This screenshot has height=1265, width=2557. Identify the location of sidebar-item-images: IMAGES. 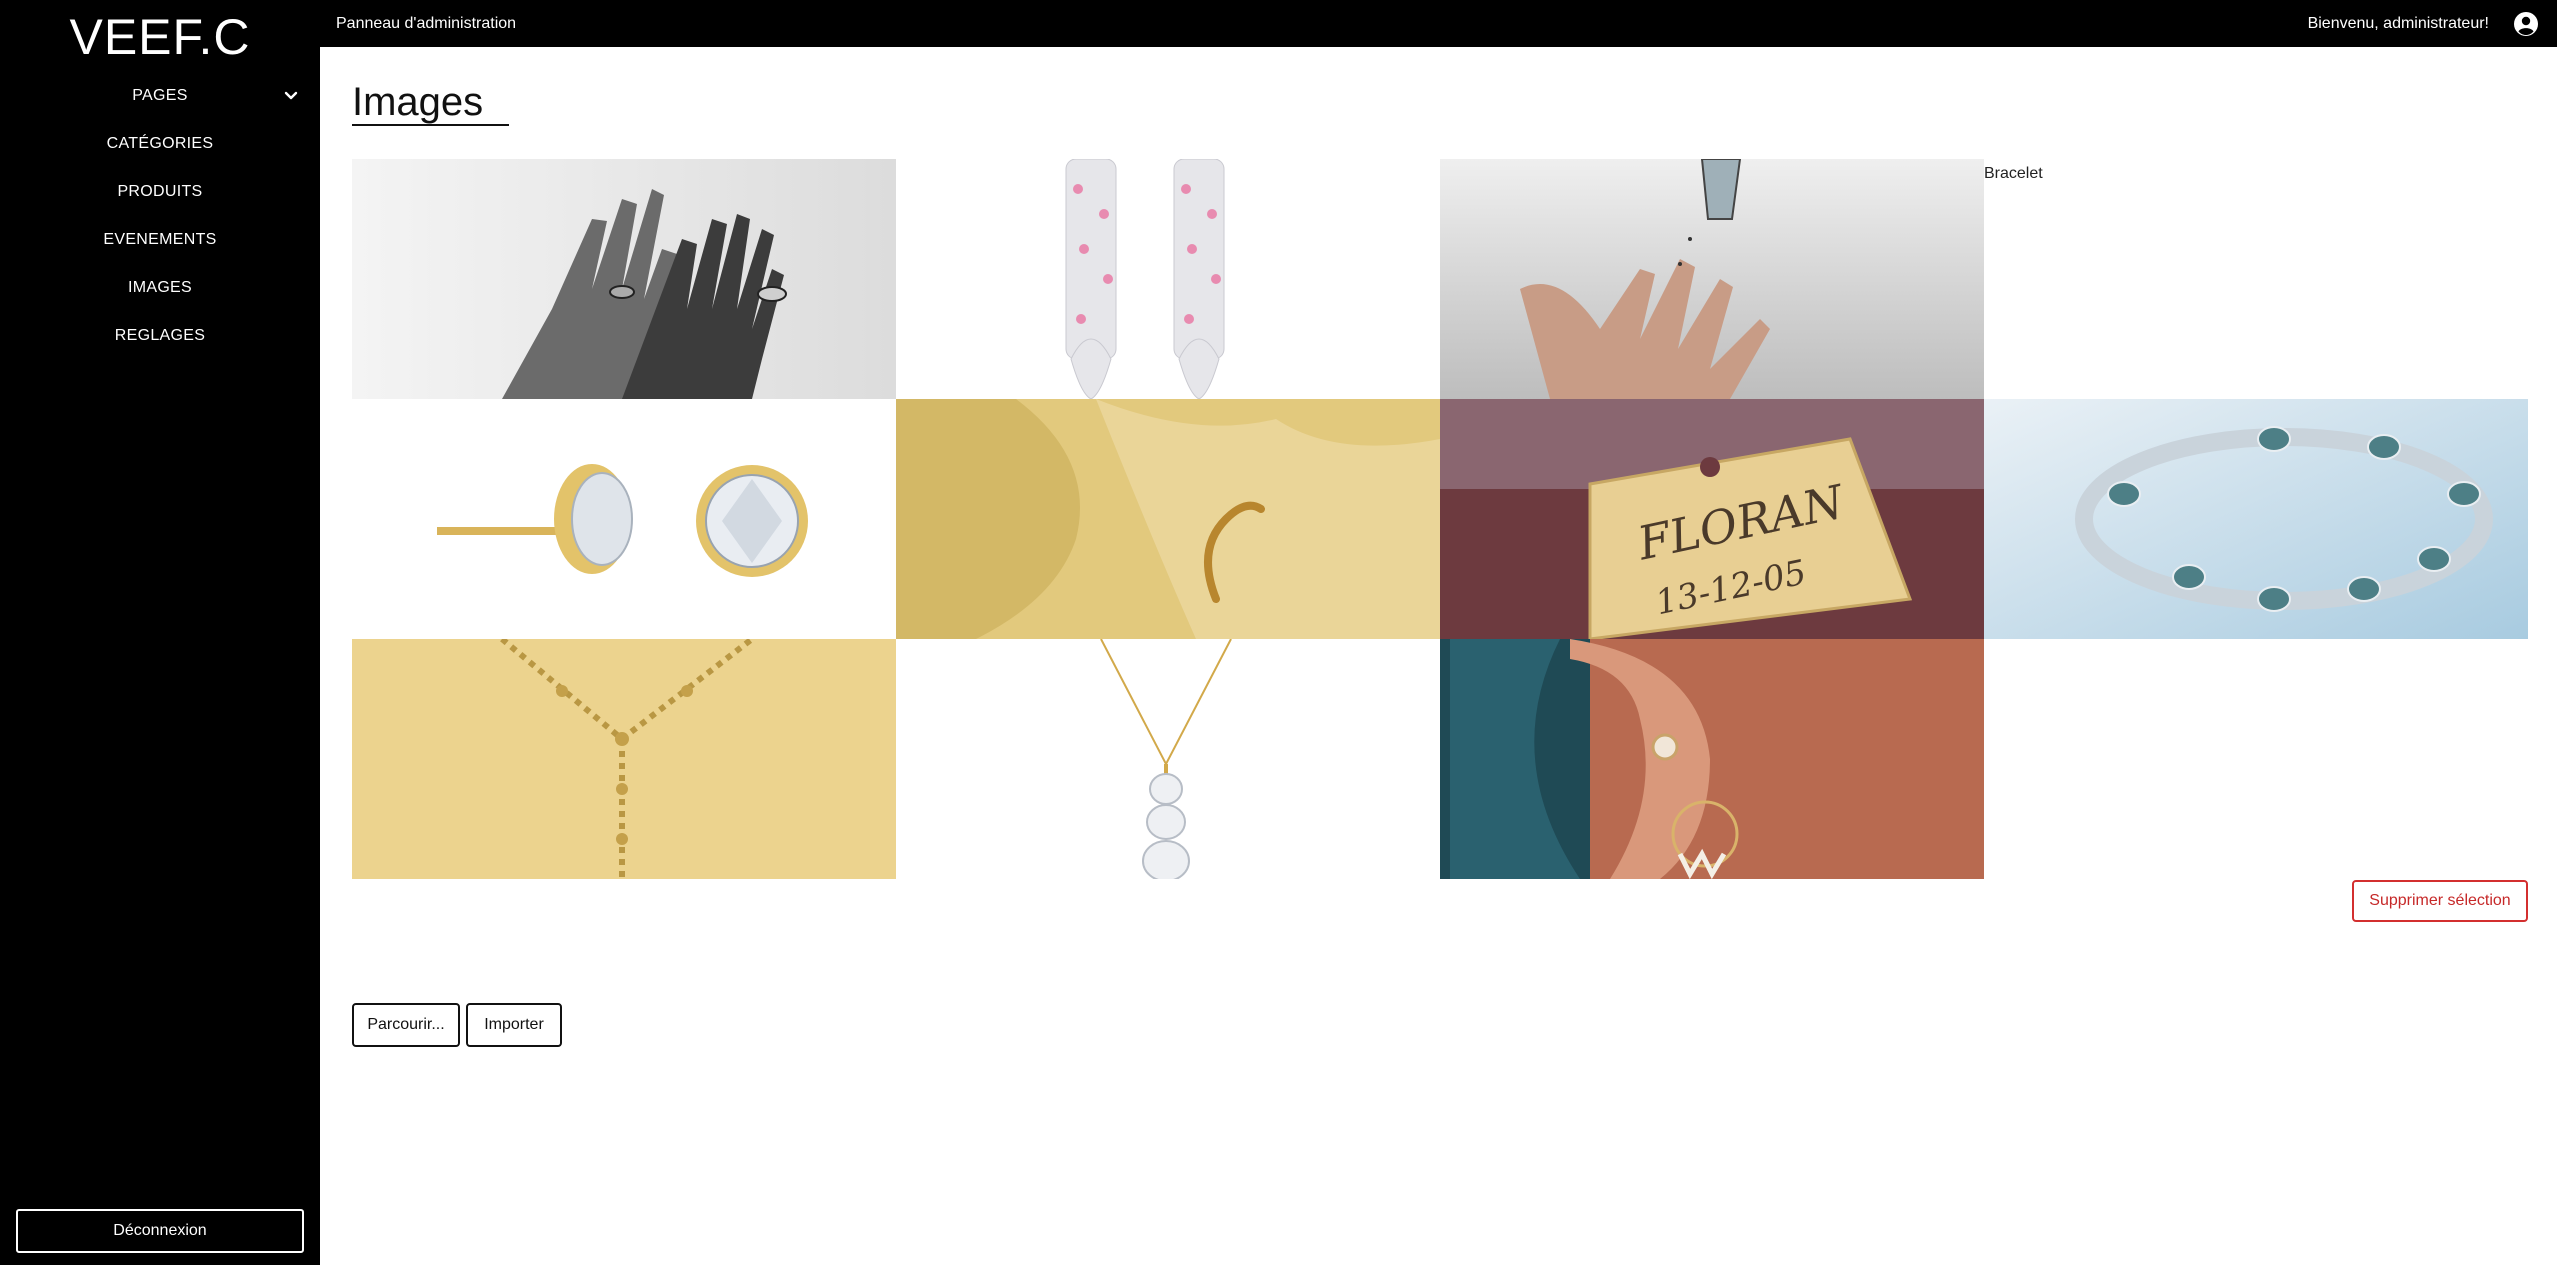
(160, 292).